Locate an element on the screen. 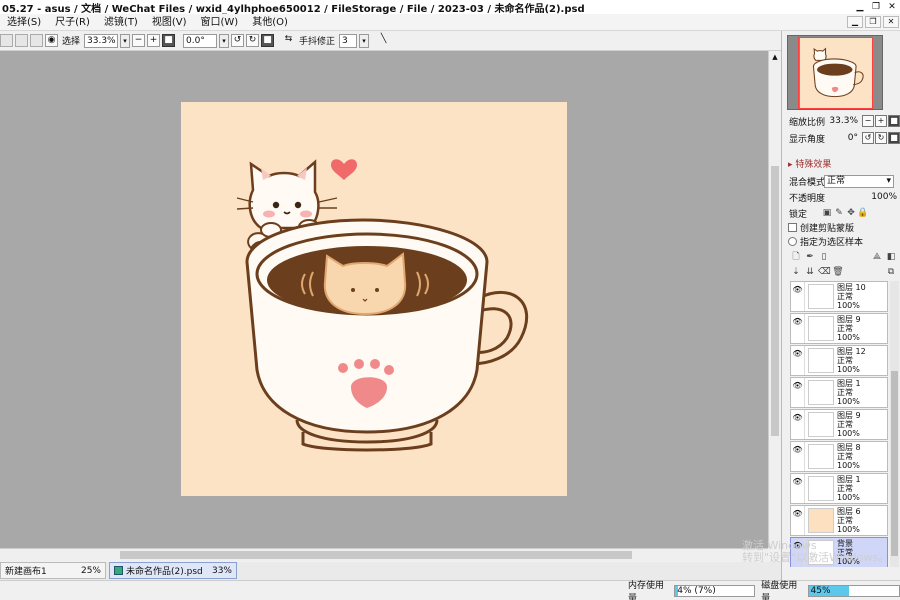  nav-zoom-reset-button: ■ is located at coordinates (894, 121).